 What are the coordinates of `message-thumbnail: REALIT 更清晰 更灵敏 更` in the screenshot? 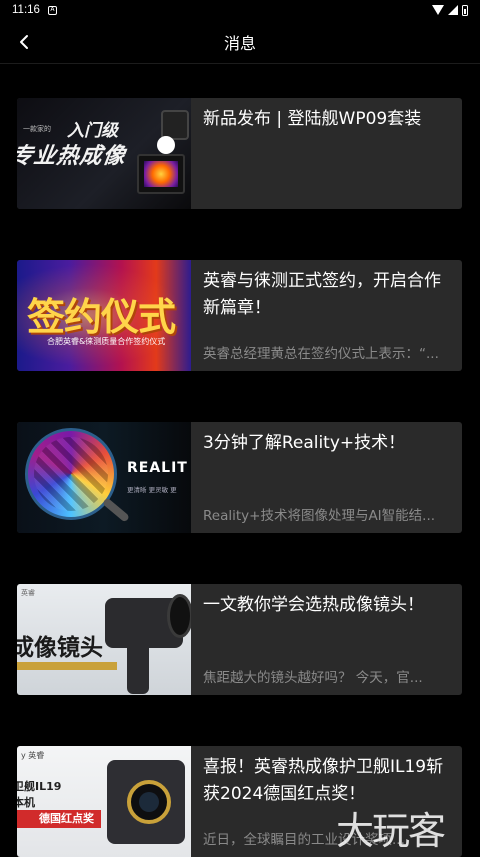 It's located at (104, 477).